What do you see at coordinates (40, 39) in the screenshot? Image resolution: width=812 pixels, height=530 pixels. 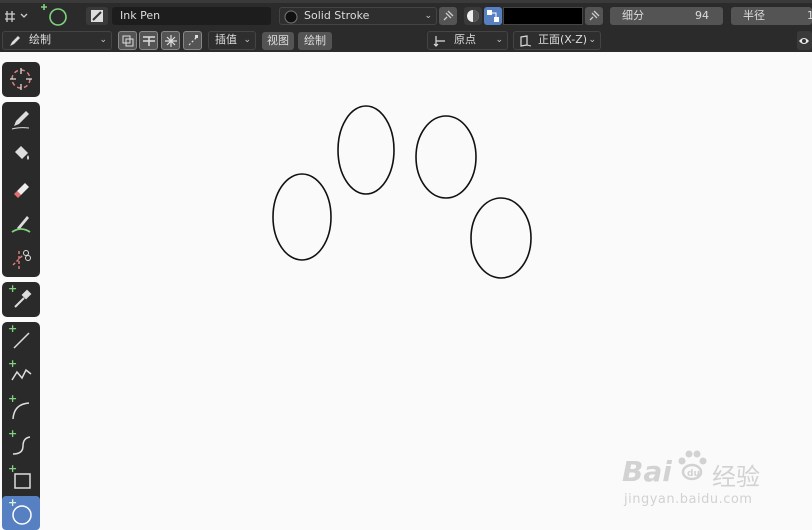 I see `mode-label: 绘制` at bounding box center [40, 39].